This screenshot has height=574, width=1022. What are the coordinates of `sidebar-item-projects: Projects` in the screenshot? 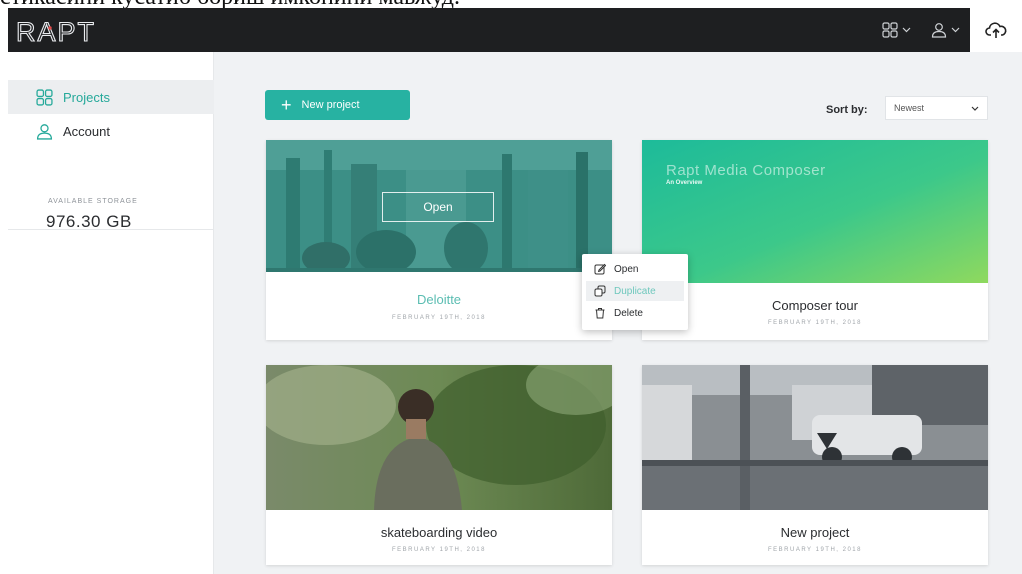 It's located at (111, 97).